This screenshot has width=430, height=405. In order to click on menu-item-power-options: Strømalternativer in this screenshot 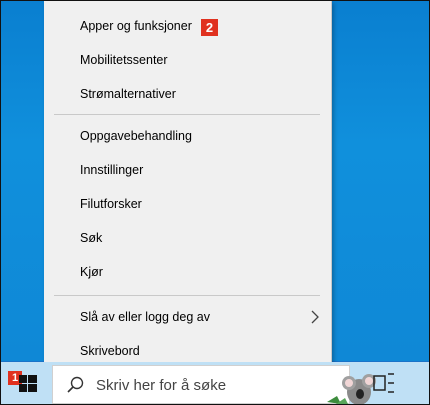, I will do `click(187, 94)`.